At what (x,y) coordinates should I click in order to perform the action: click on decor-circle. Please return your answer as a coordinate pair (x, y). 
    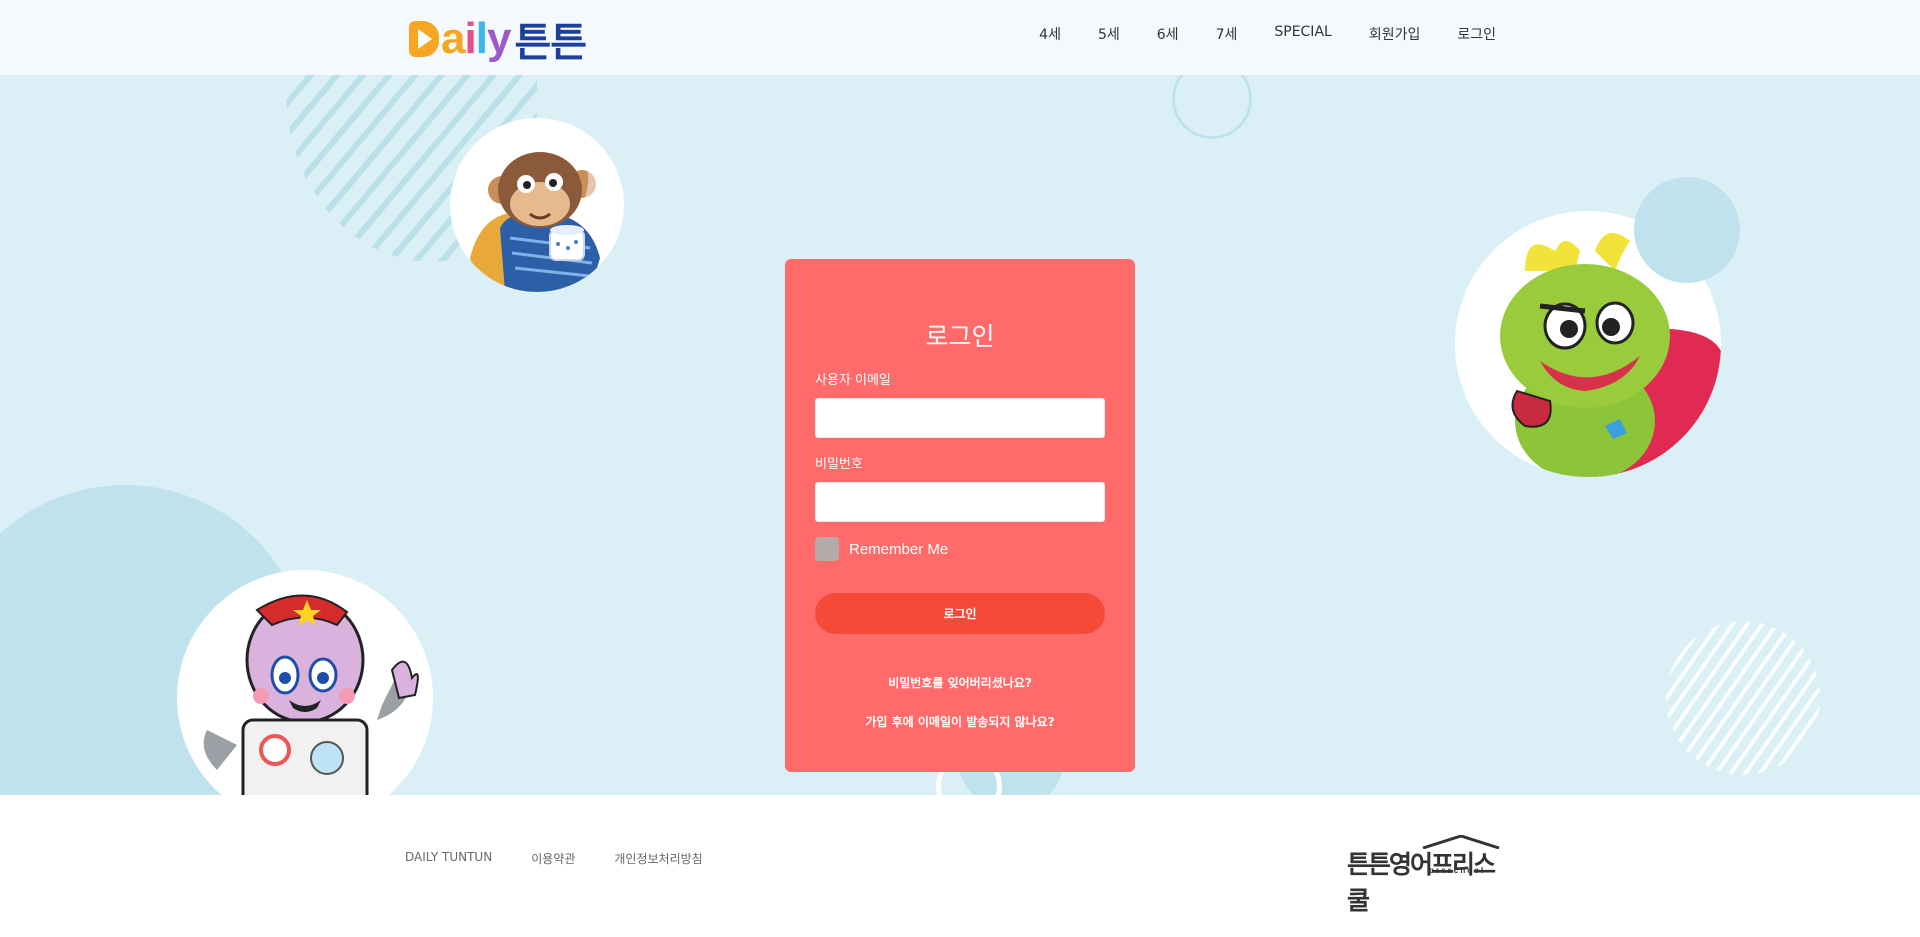
    Looking at the image, I should click on (1687, 230).